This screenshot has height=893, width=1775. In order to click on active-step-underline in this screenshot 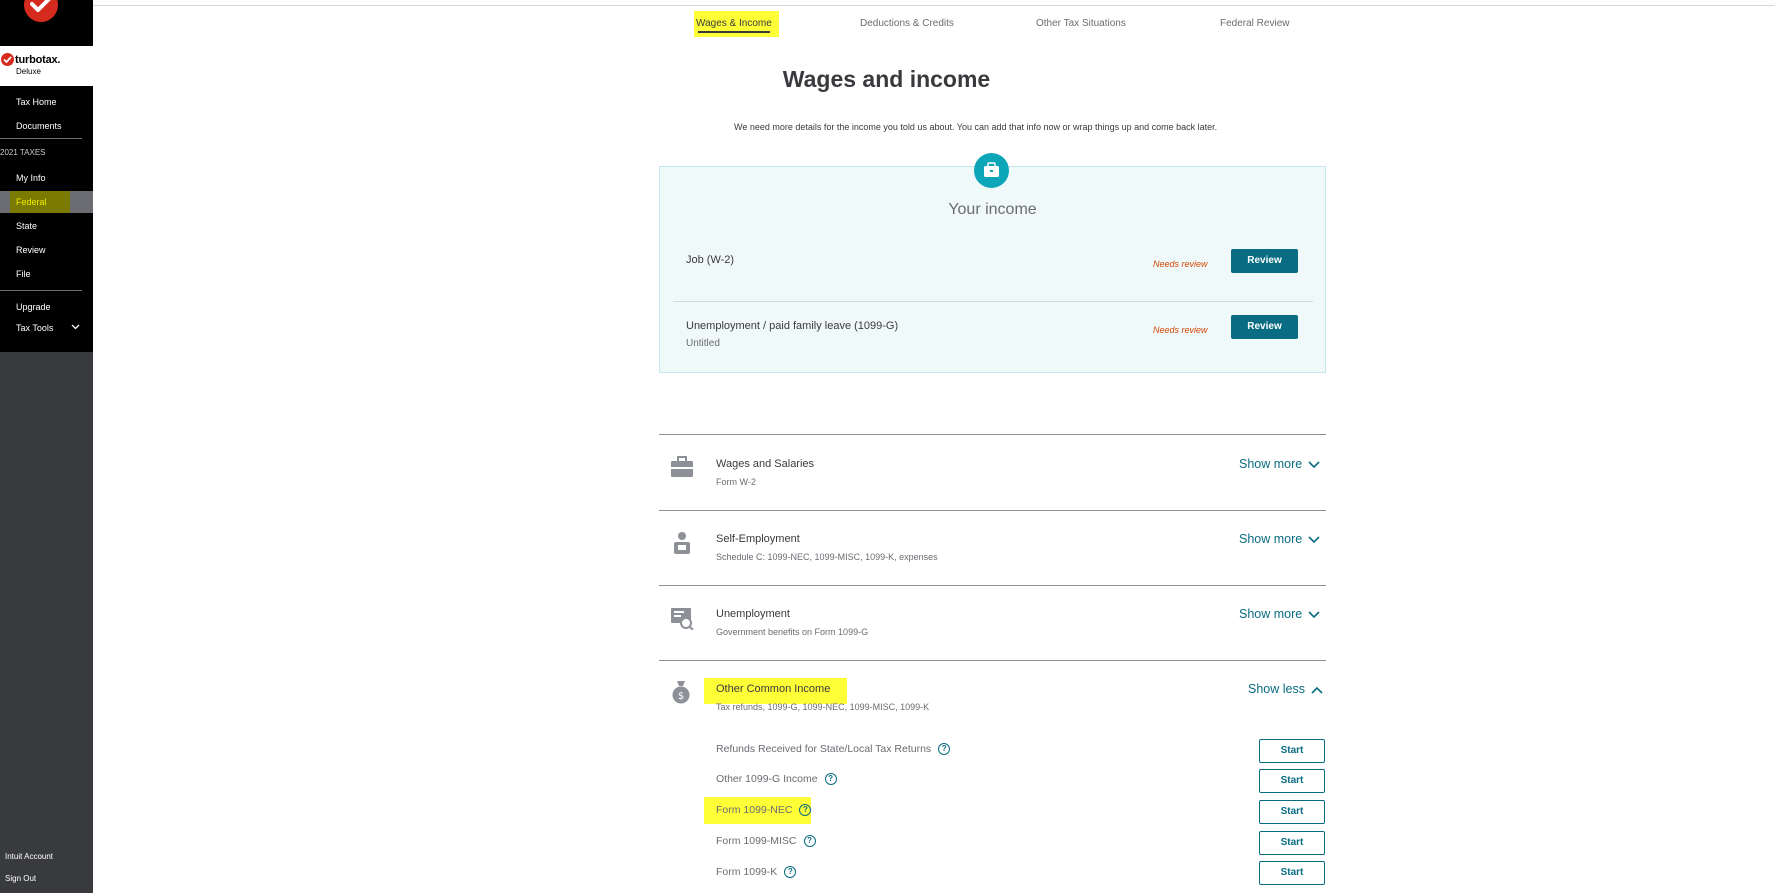, I will do `click(734, 32)`.